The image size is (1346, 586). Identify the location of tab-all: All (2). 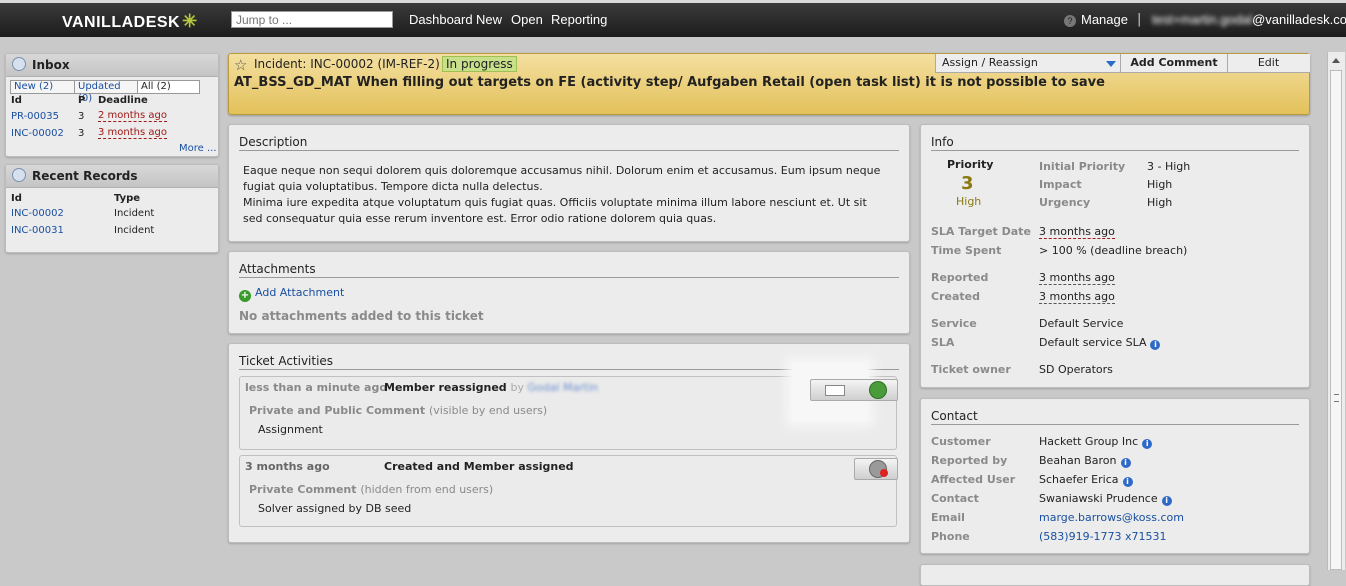
(168, 87).